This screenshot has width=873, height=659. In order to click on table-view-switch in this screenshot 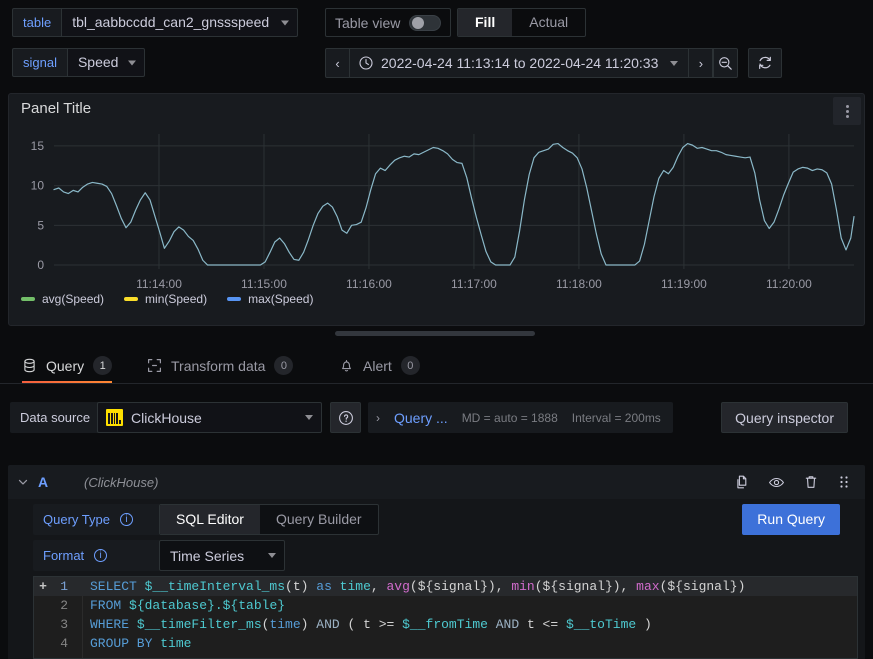, I will do `click(425, 22)`.